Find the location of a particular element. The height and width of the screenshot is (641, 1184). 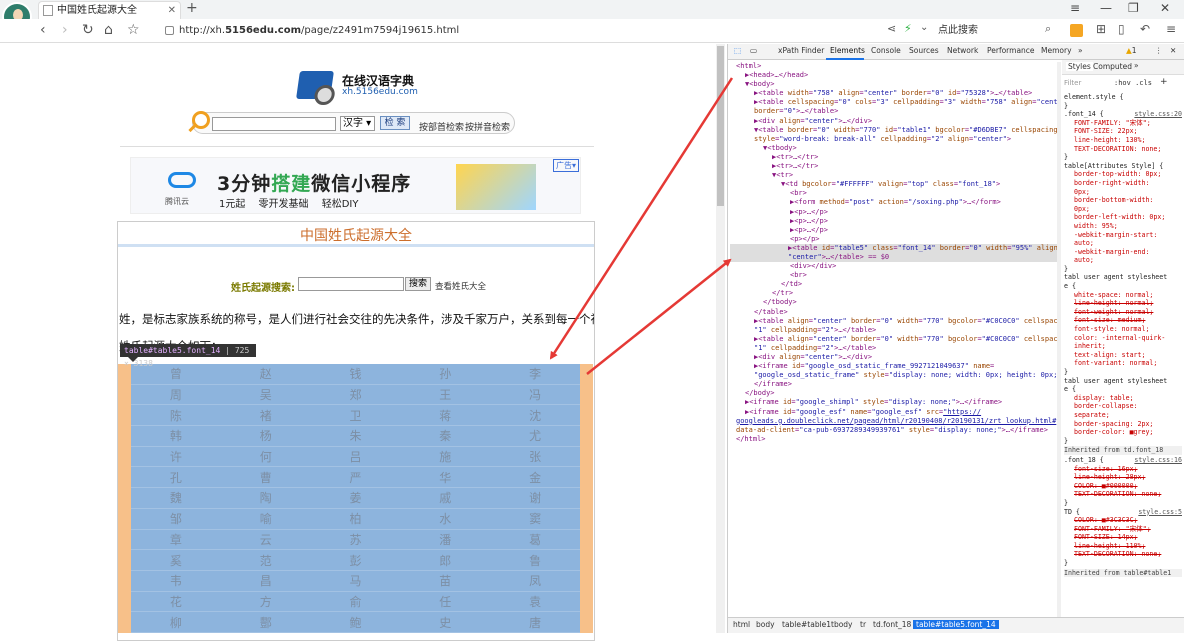

dom-node: ▶<p>…</p> is located at coordinates (895, 221).